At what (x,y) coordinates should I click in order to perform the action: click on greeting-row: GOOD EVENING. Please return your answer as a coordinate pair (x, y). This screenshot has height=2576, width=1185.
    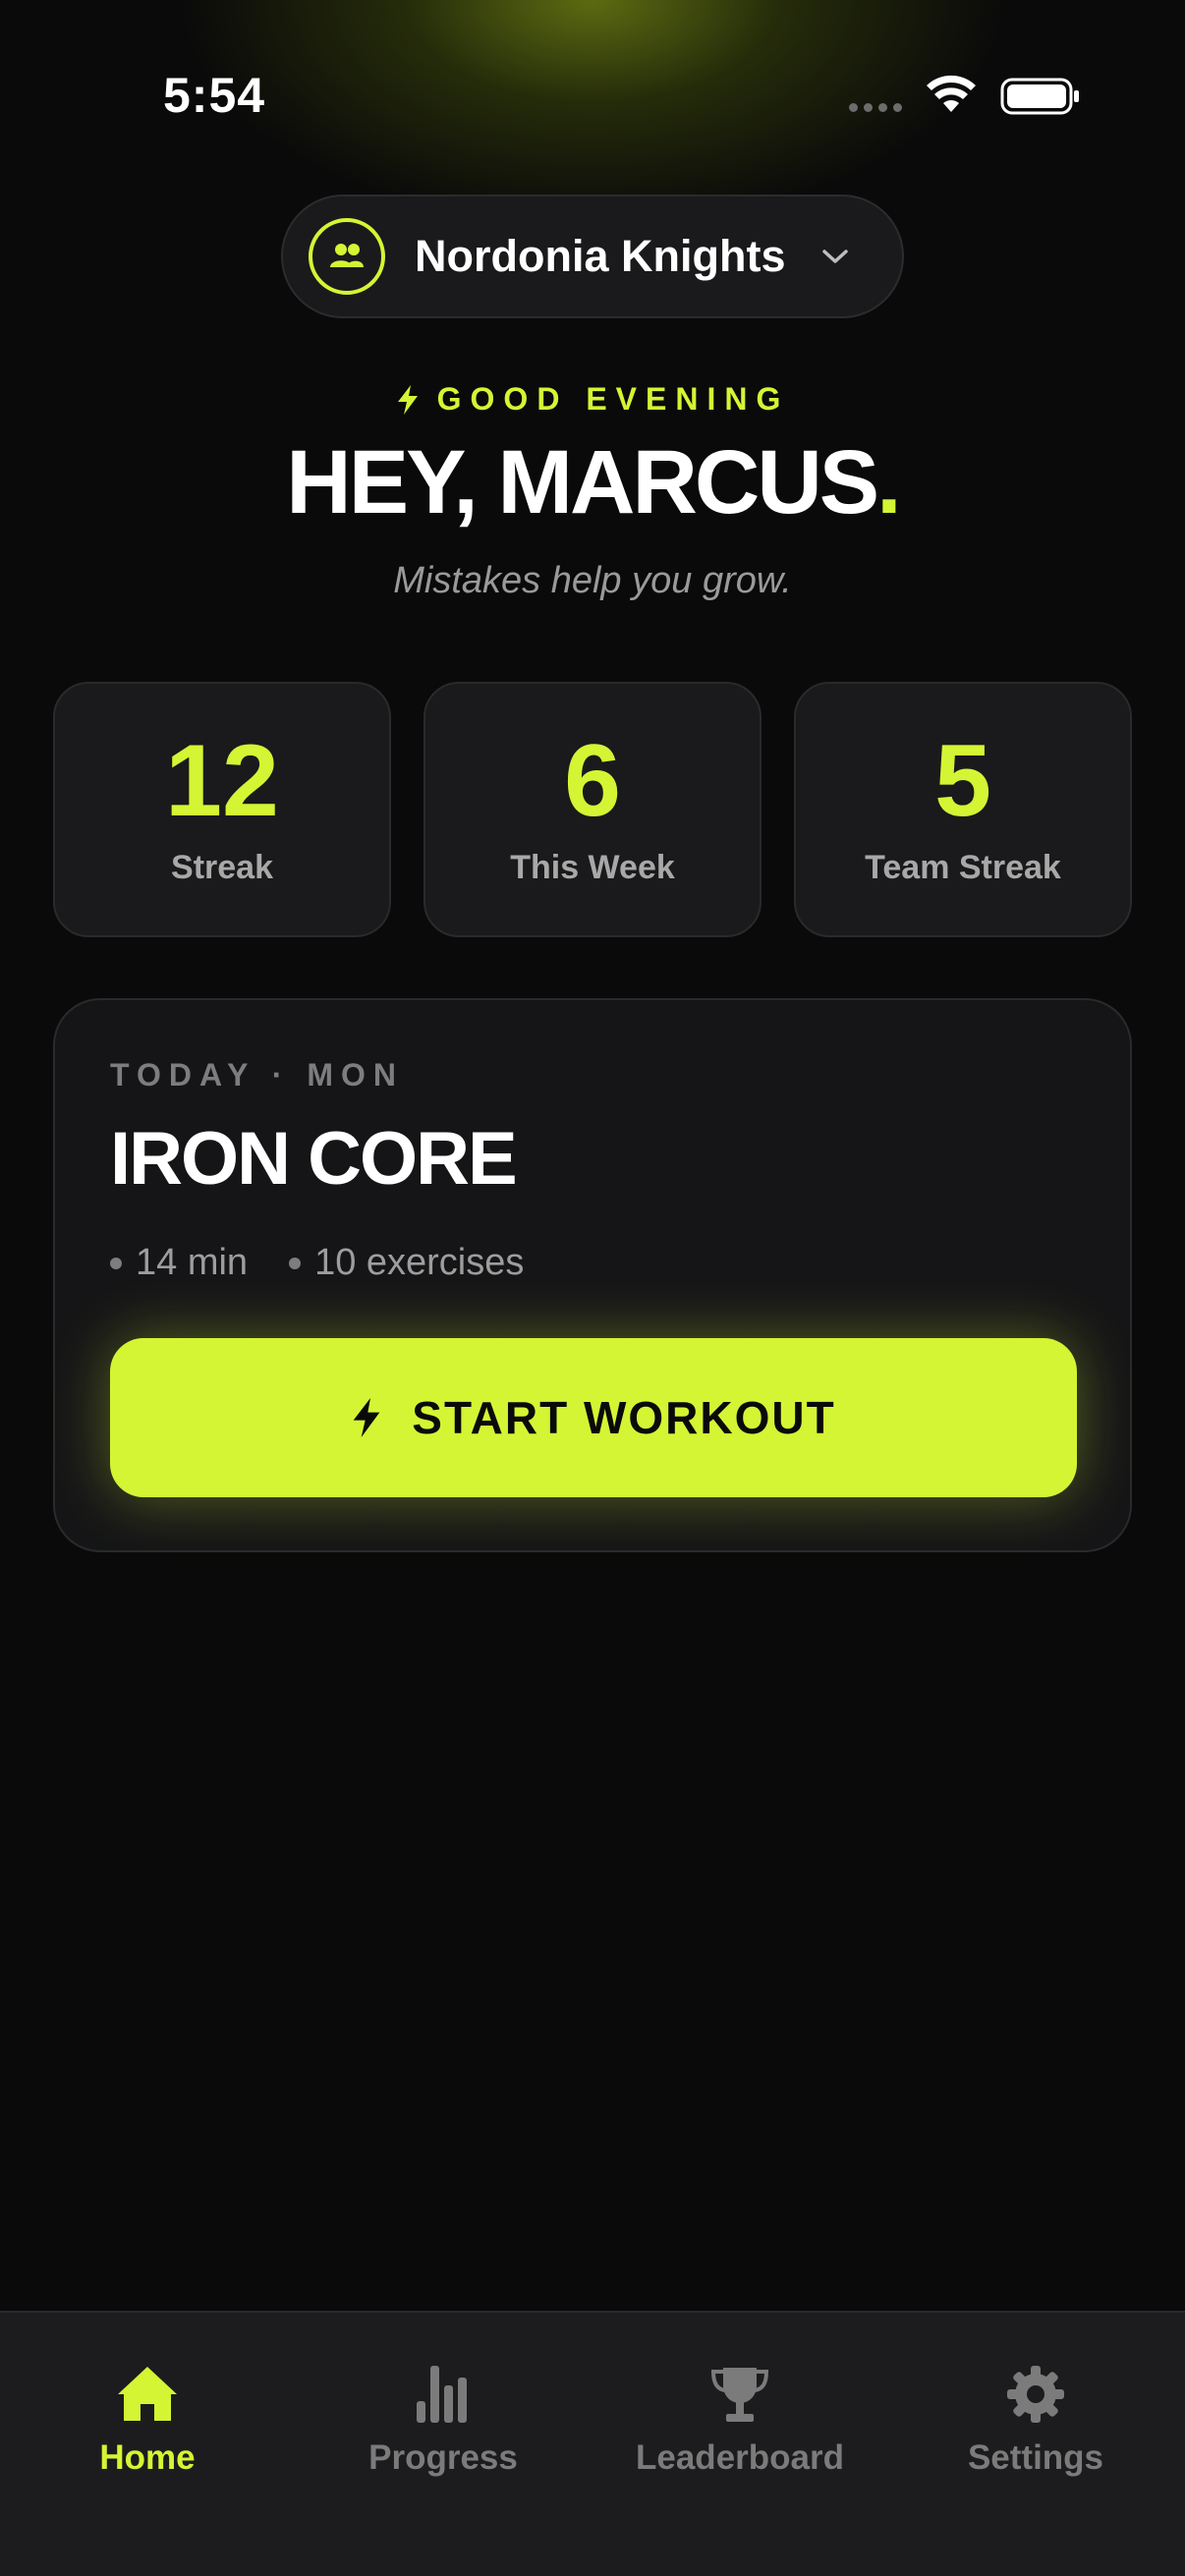
    Looking at the image, I should click on (592, 399).